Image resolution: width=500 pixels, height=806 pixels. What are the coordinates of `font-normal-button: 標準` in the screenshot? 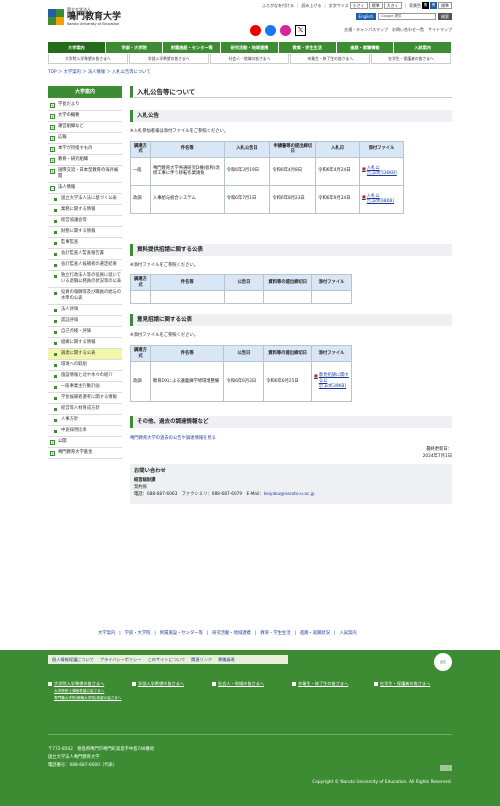 It's located at (375, 5).